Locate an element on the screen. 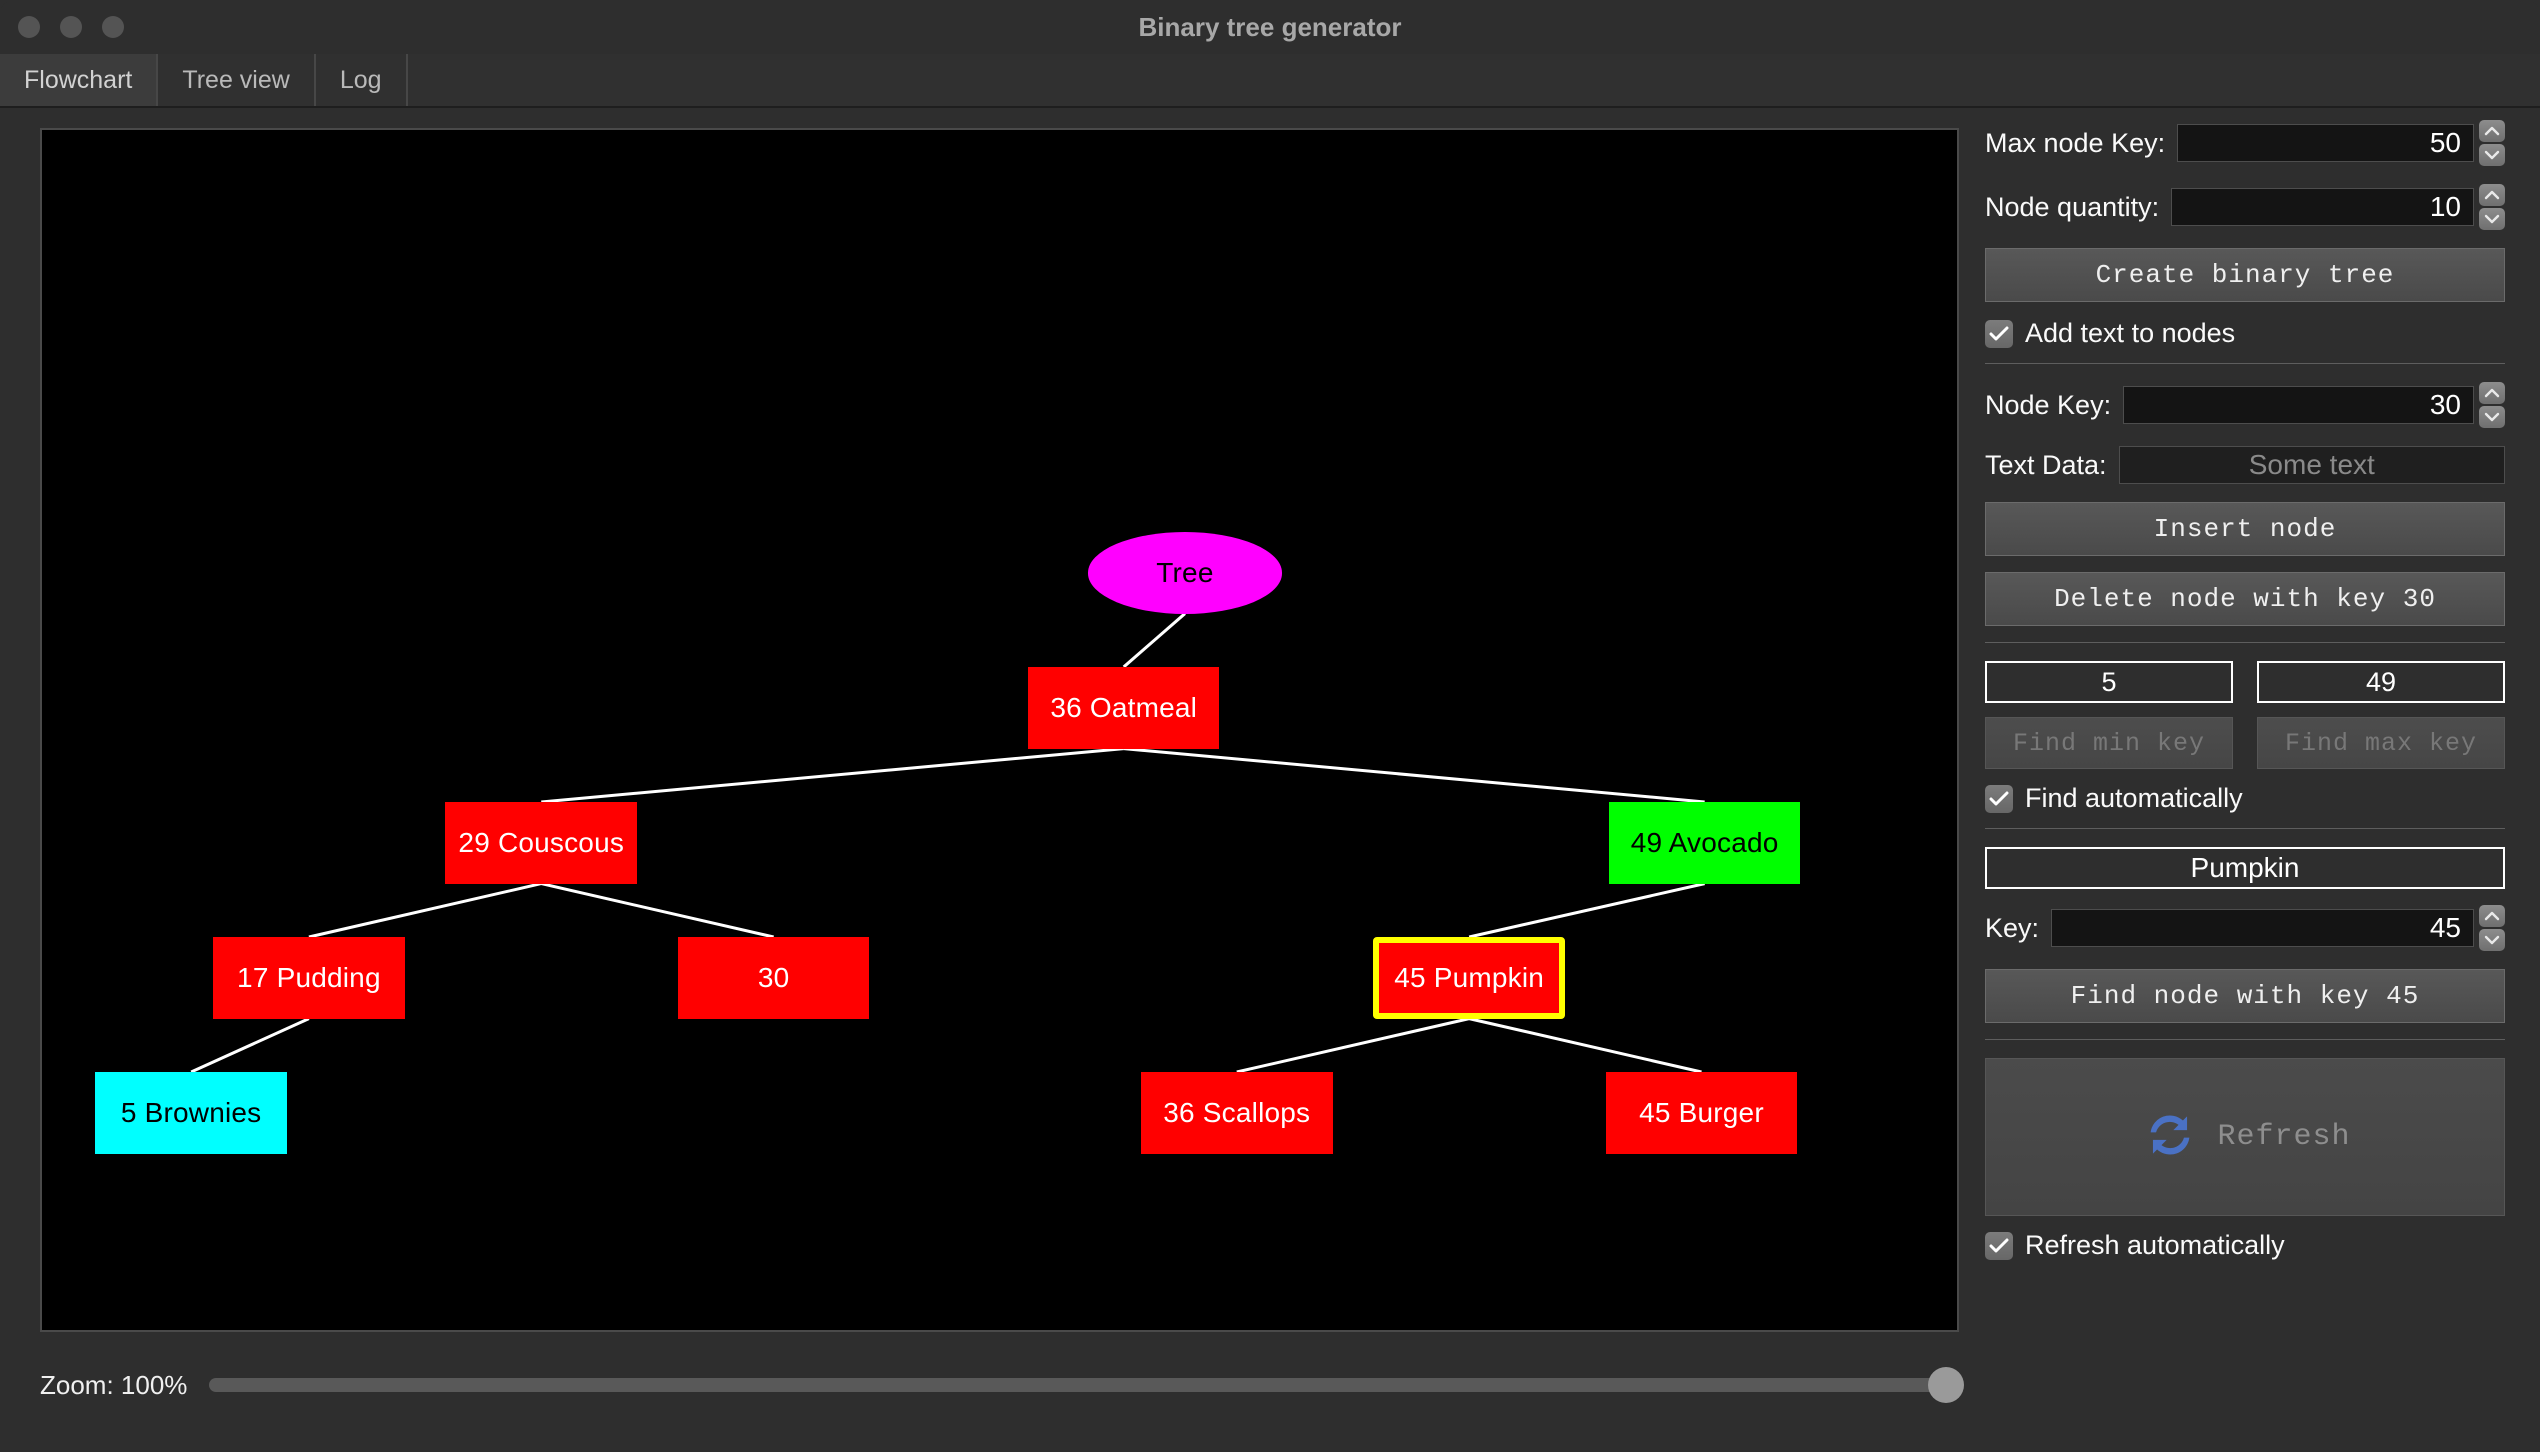 The height and width of the screenshot is (1452, 2540). tree-node-n36o: 36 Oatmeal is located at coordinates (1123, 707).